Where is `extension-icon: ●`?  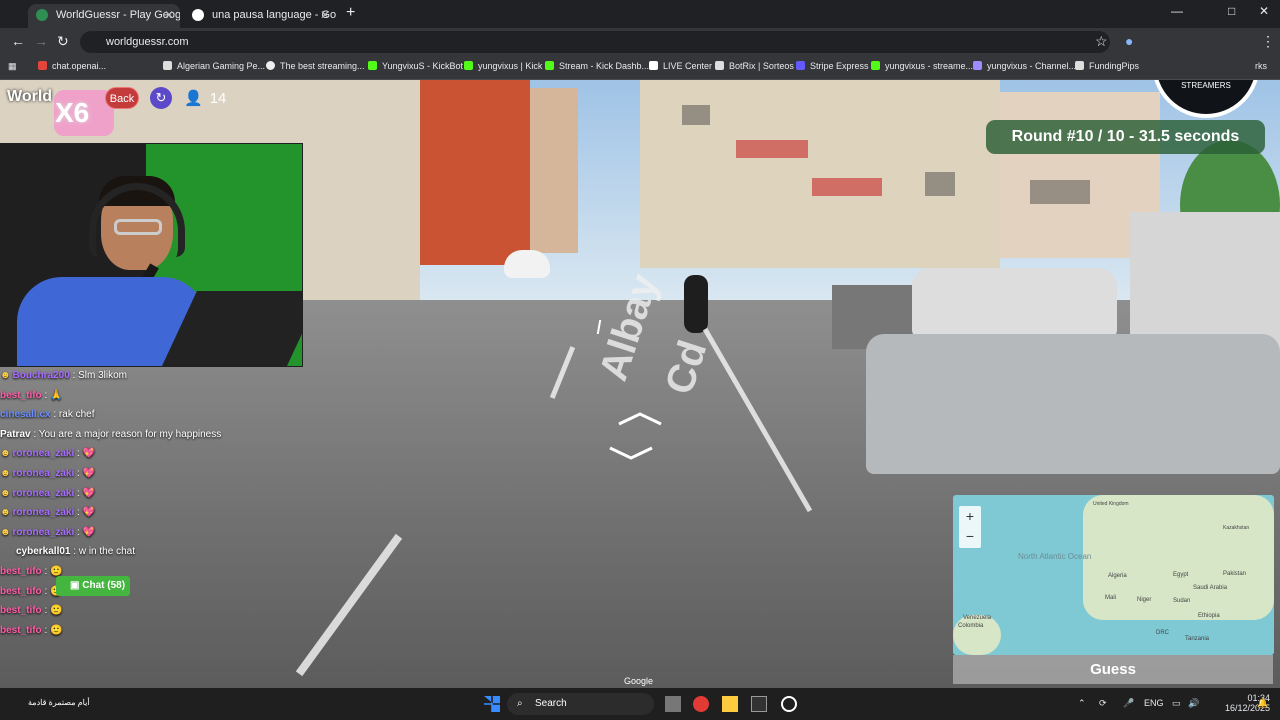
extension-icon: ● is located at coordinates (1129, 41).